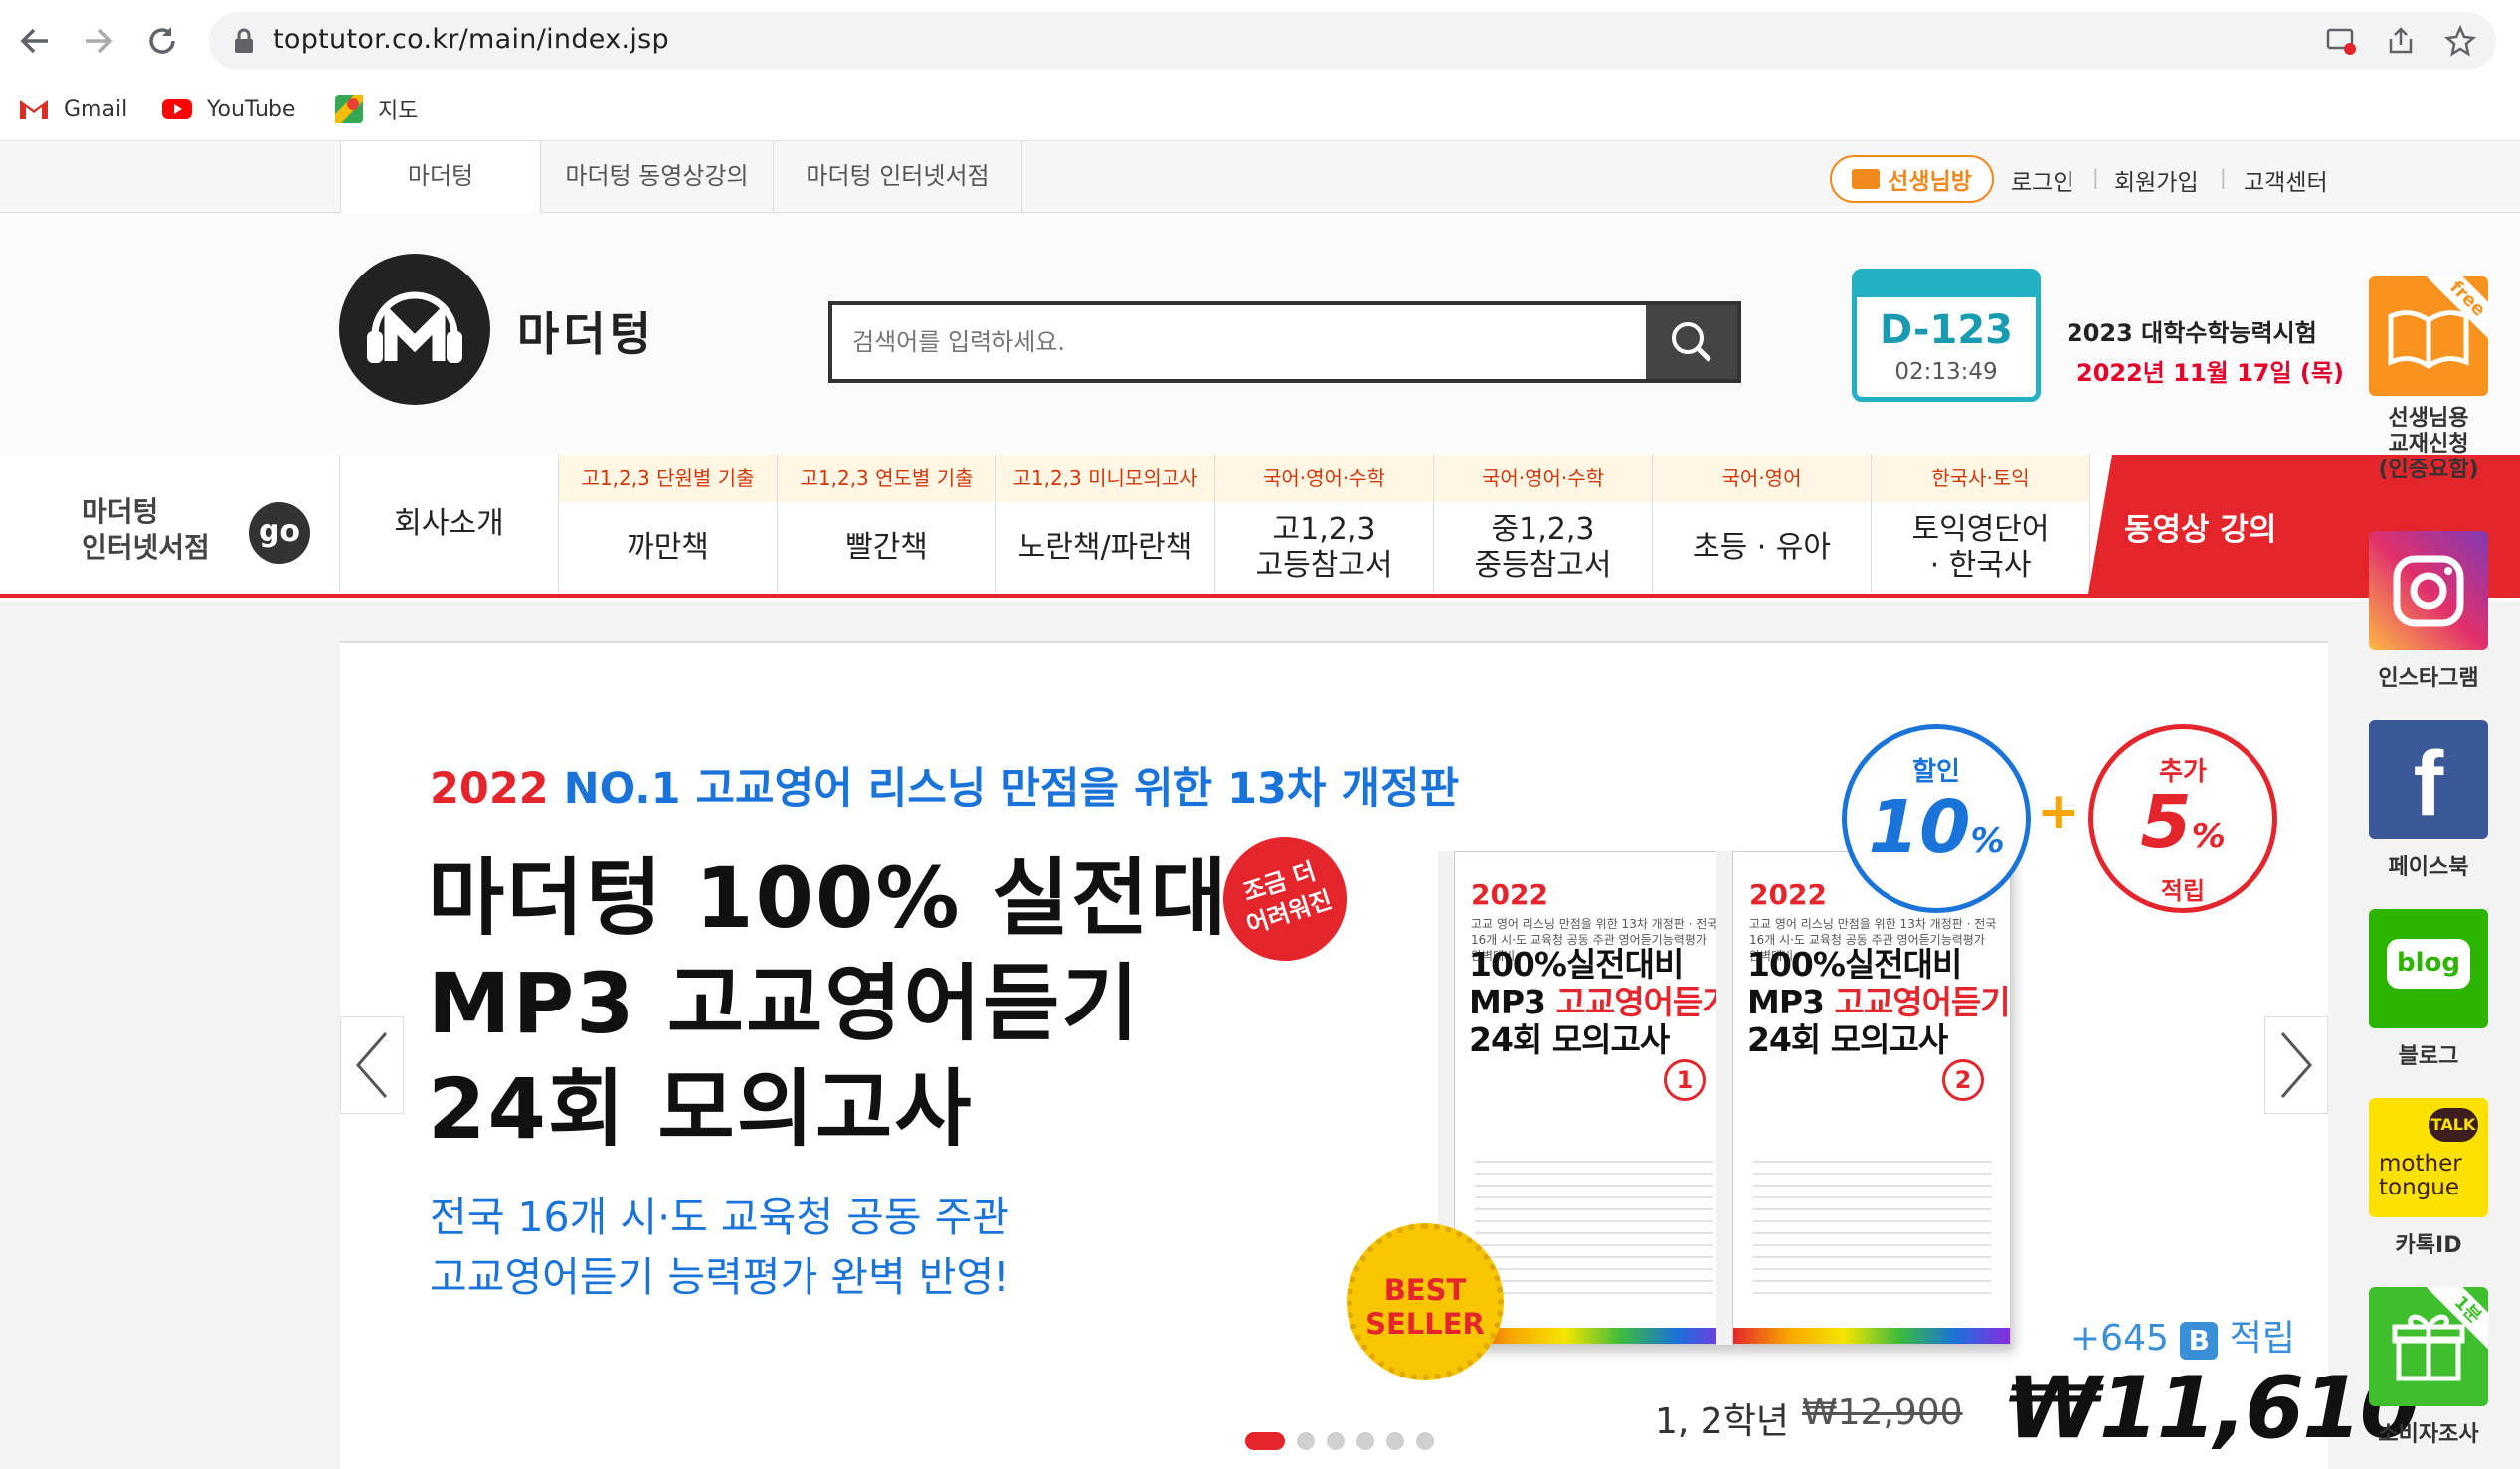 This screenshot has width=2520, height=1469. Describe the element at coordinates (1594, 1225) in the screenshot. I see `book-text-lines` at that location.